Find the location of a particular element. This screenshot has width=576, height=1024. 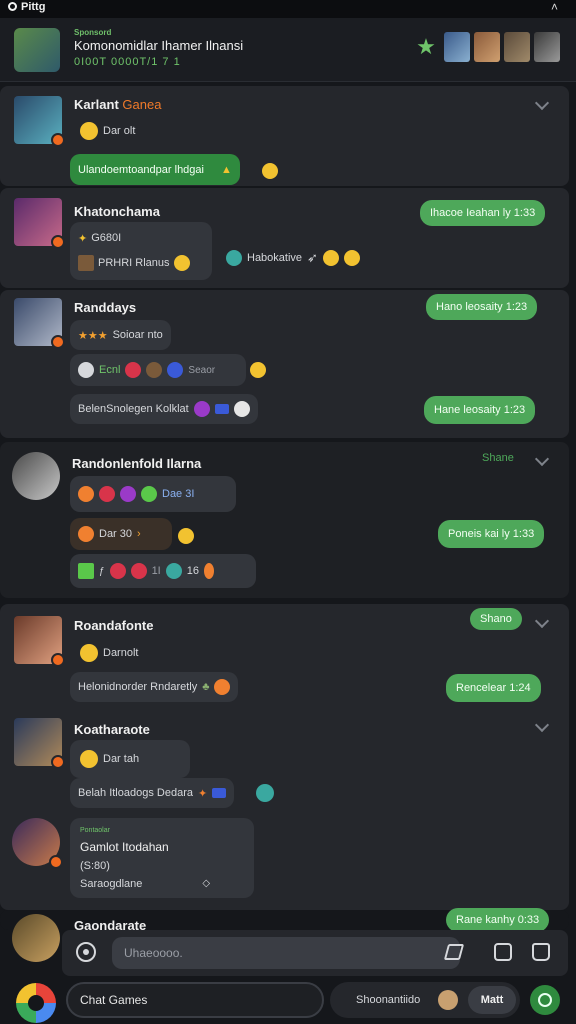

burst-icon is located at coordinates (86, 494).